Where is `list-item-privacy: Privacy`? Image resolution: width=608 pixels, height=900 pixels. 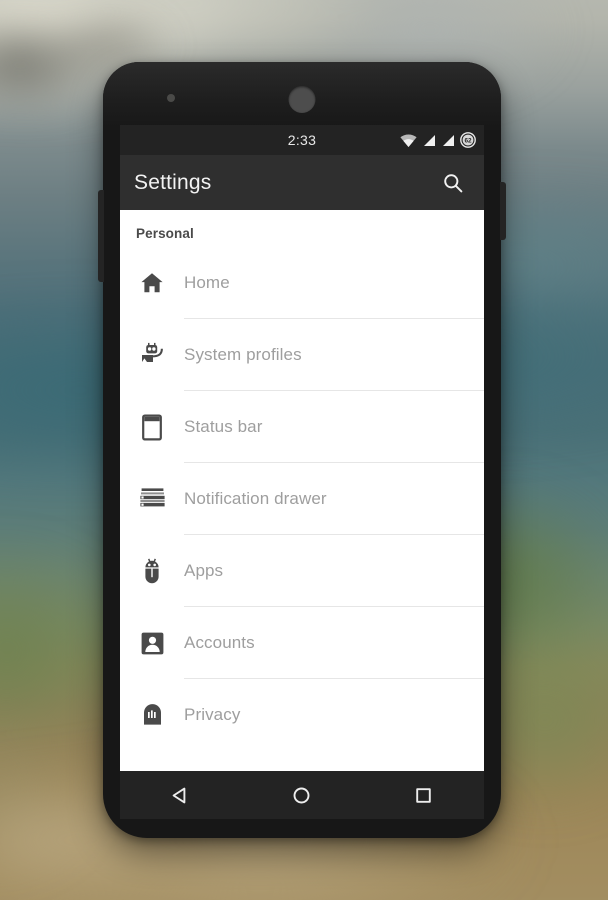 list-item-privacy: Privacy is located at coordinates (302, 715).